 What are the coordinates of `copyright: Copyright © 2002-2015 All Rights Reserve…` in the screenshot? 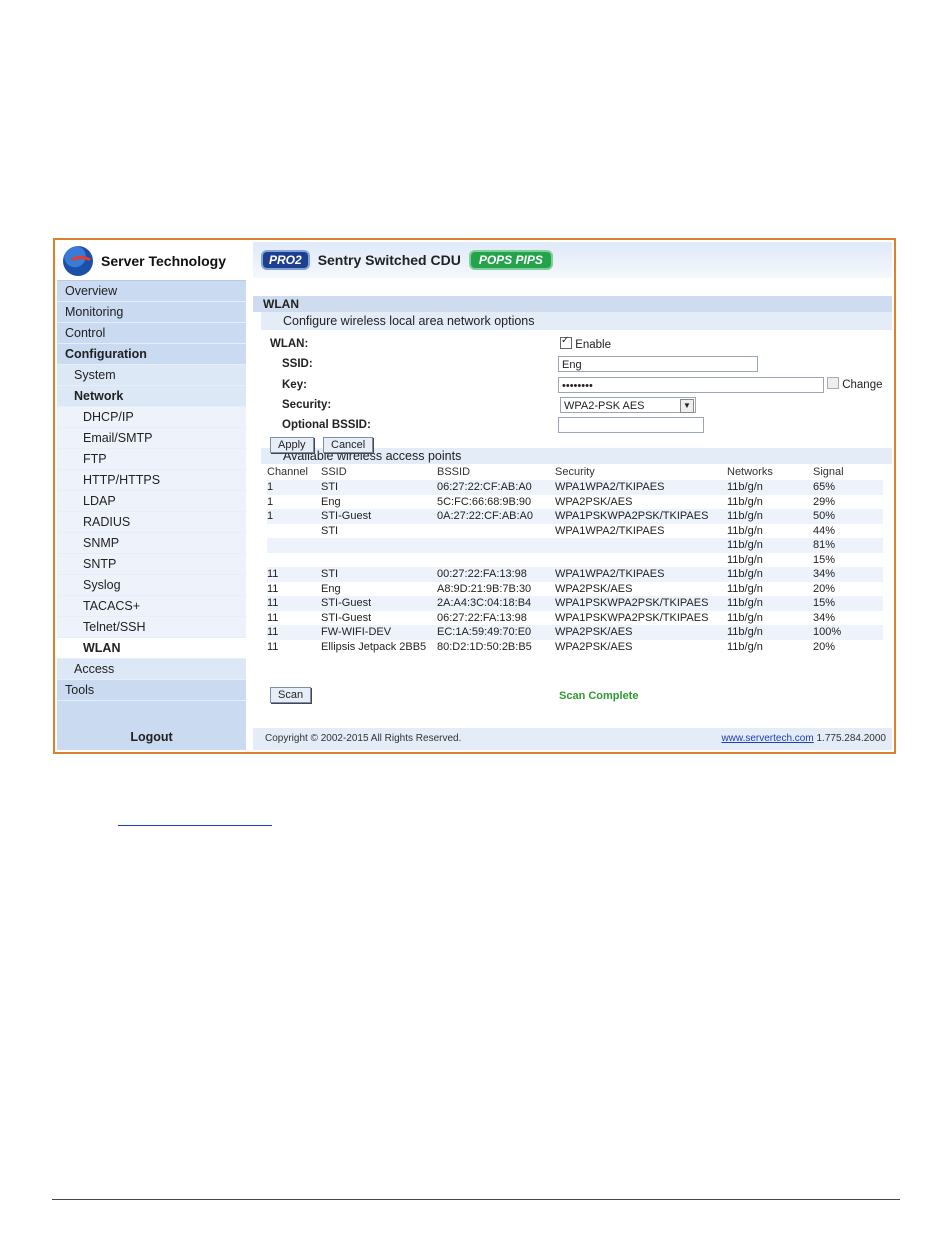 It's located at (363, 738).